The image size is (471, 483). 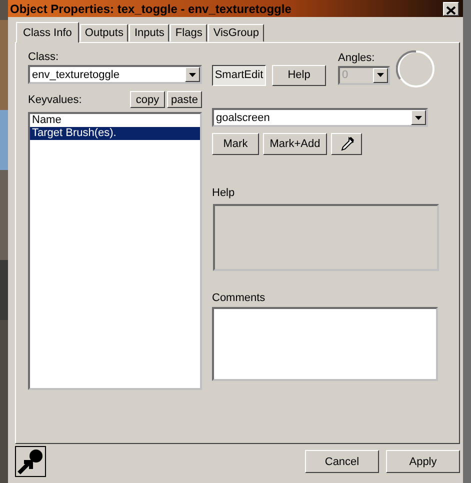 I want to click on keyvalues-button: copy, so click(x=147, y=99).